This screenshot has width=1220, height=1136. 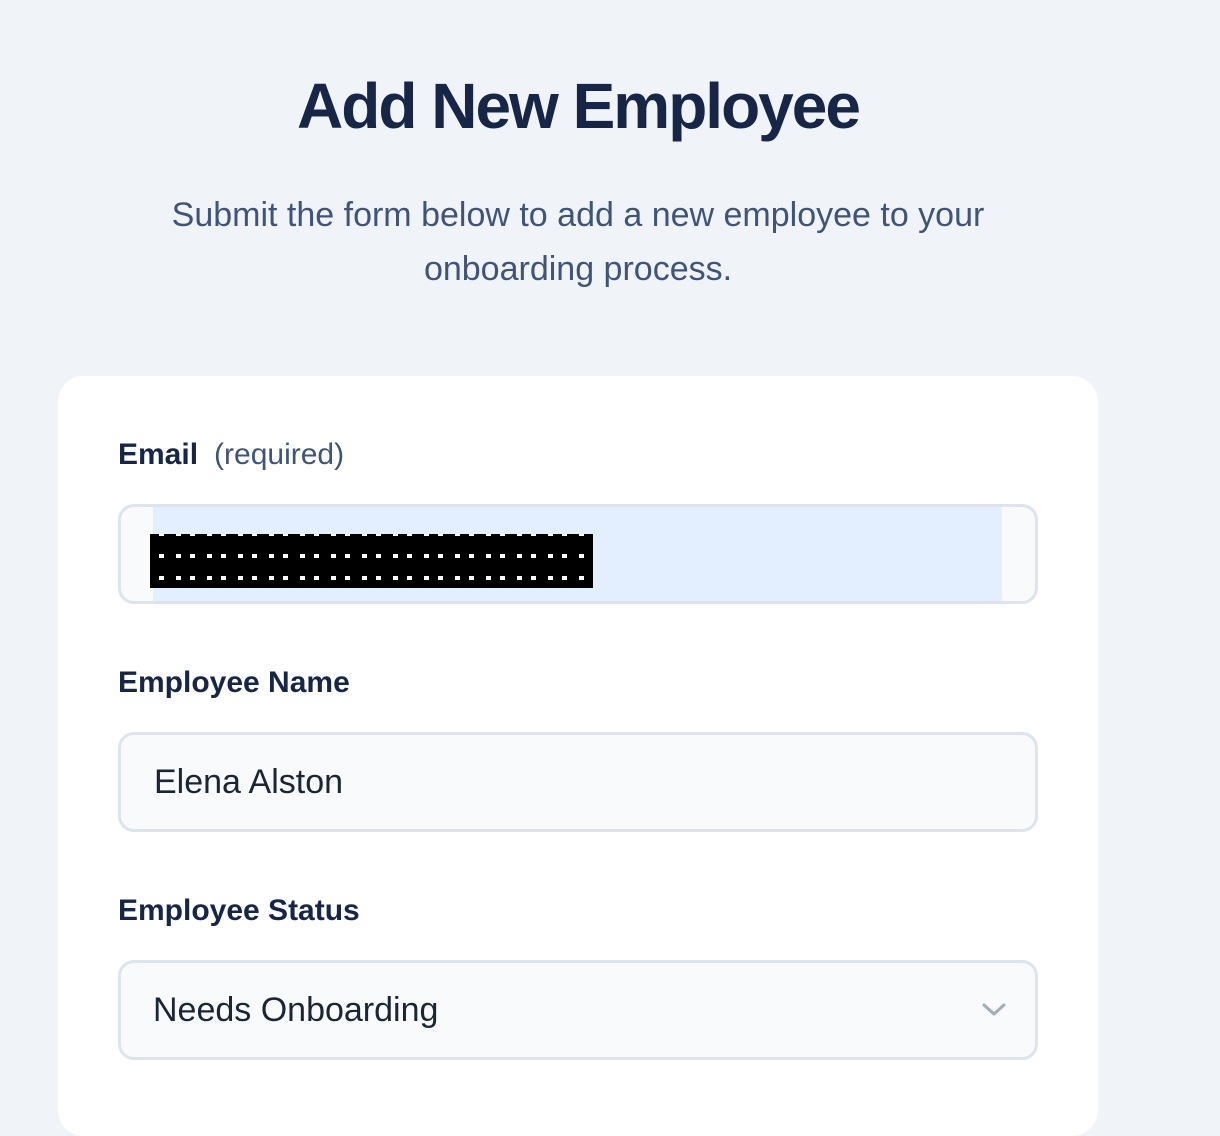 I want to click on employee-name-field: Elena Alston, so click(x=578, y=782).